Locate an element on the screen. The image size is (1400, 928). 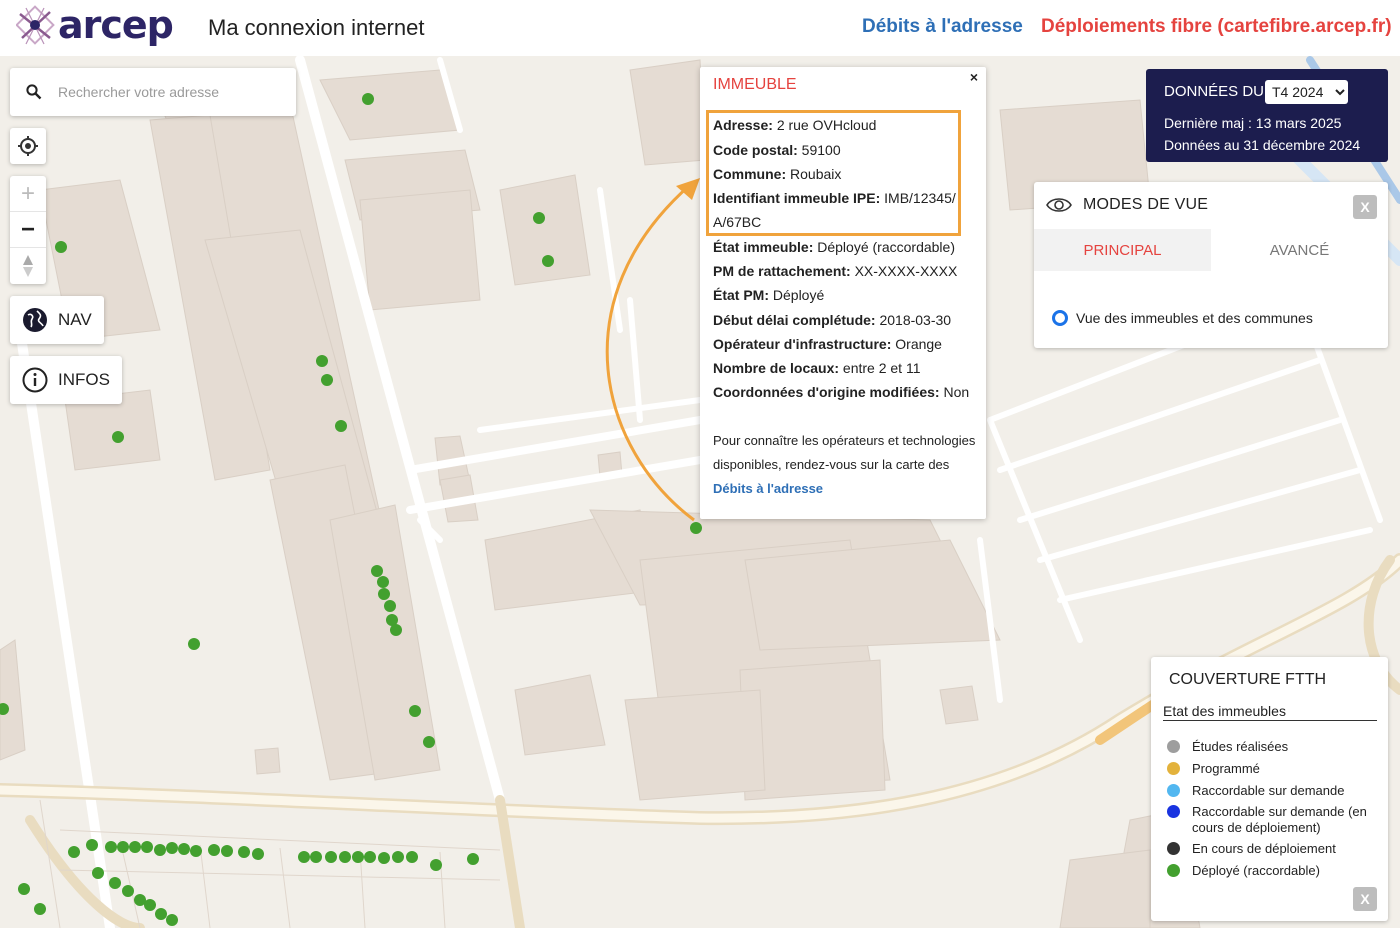
popup-field-label: Nombre de locaux: is located at coordinates (776, 368).